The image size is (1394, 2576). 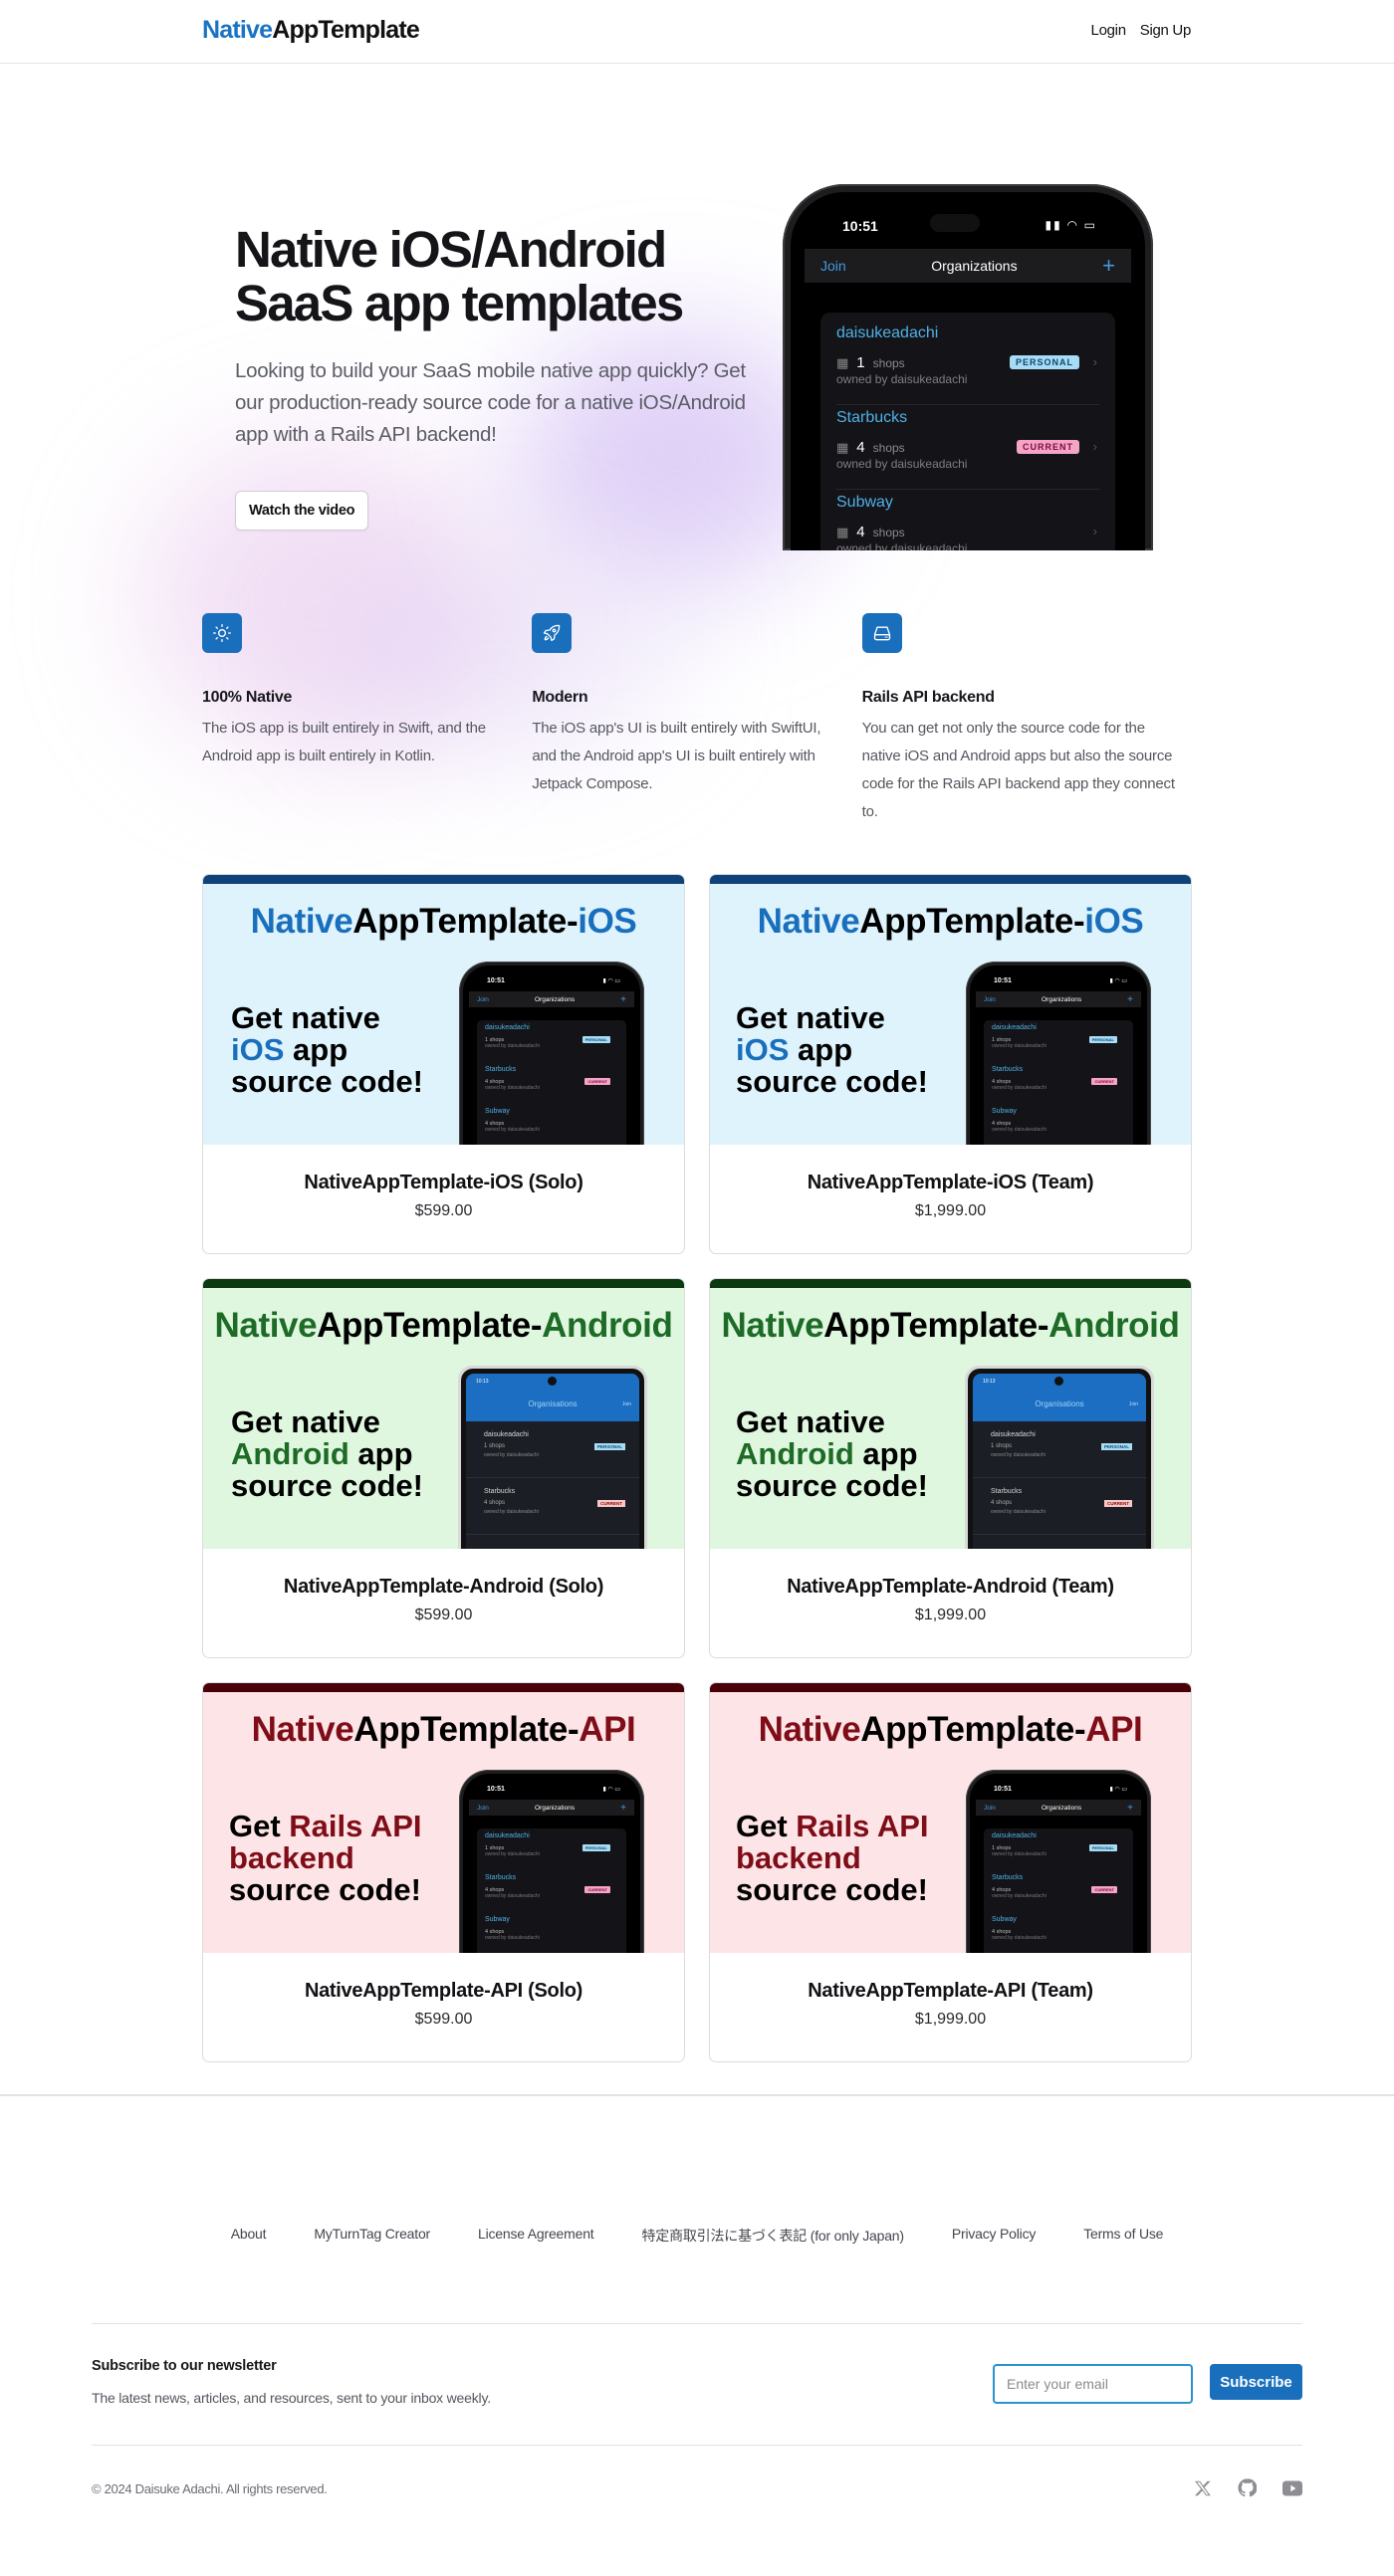 I want to click on youtube-icon, so click(x=1292, y=2488).